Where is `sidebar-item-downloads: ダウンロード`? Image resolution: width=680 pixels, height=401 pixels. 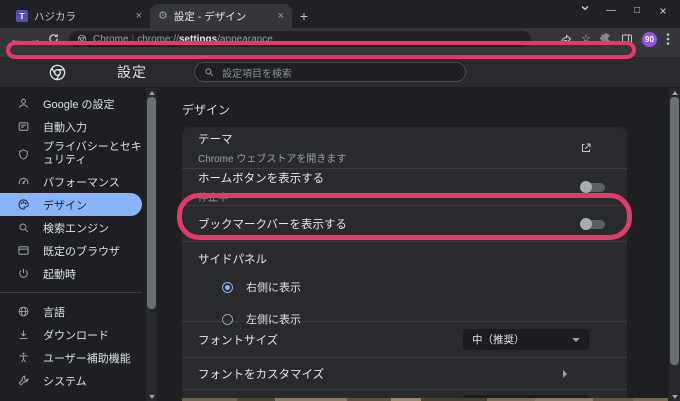 sidebar-item-downloads: ダウンロード is located at coordinates (71, 334).